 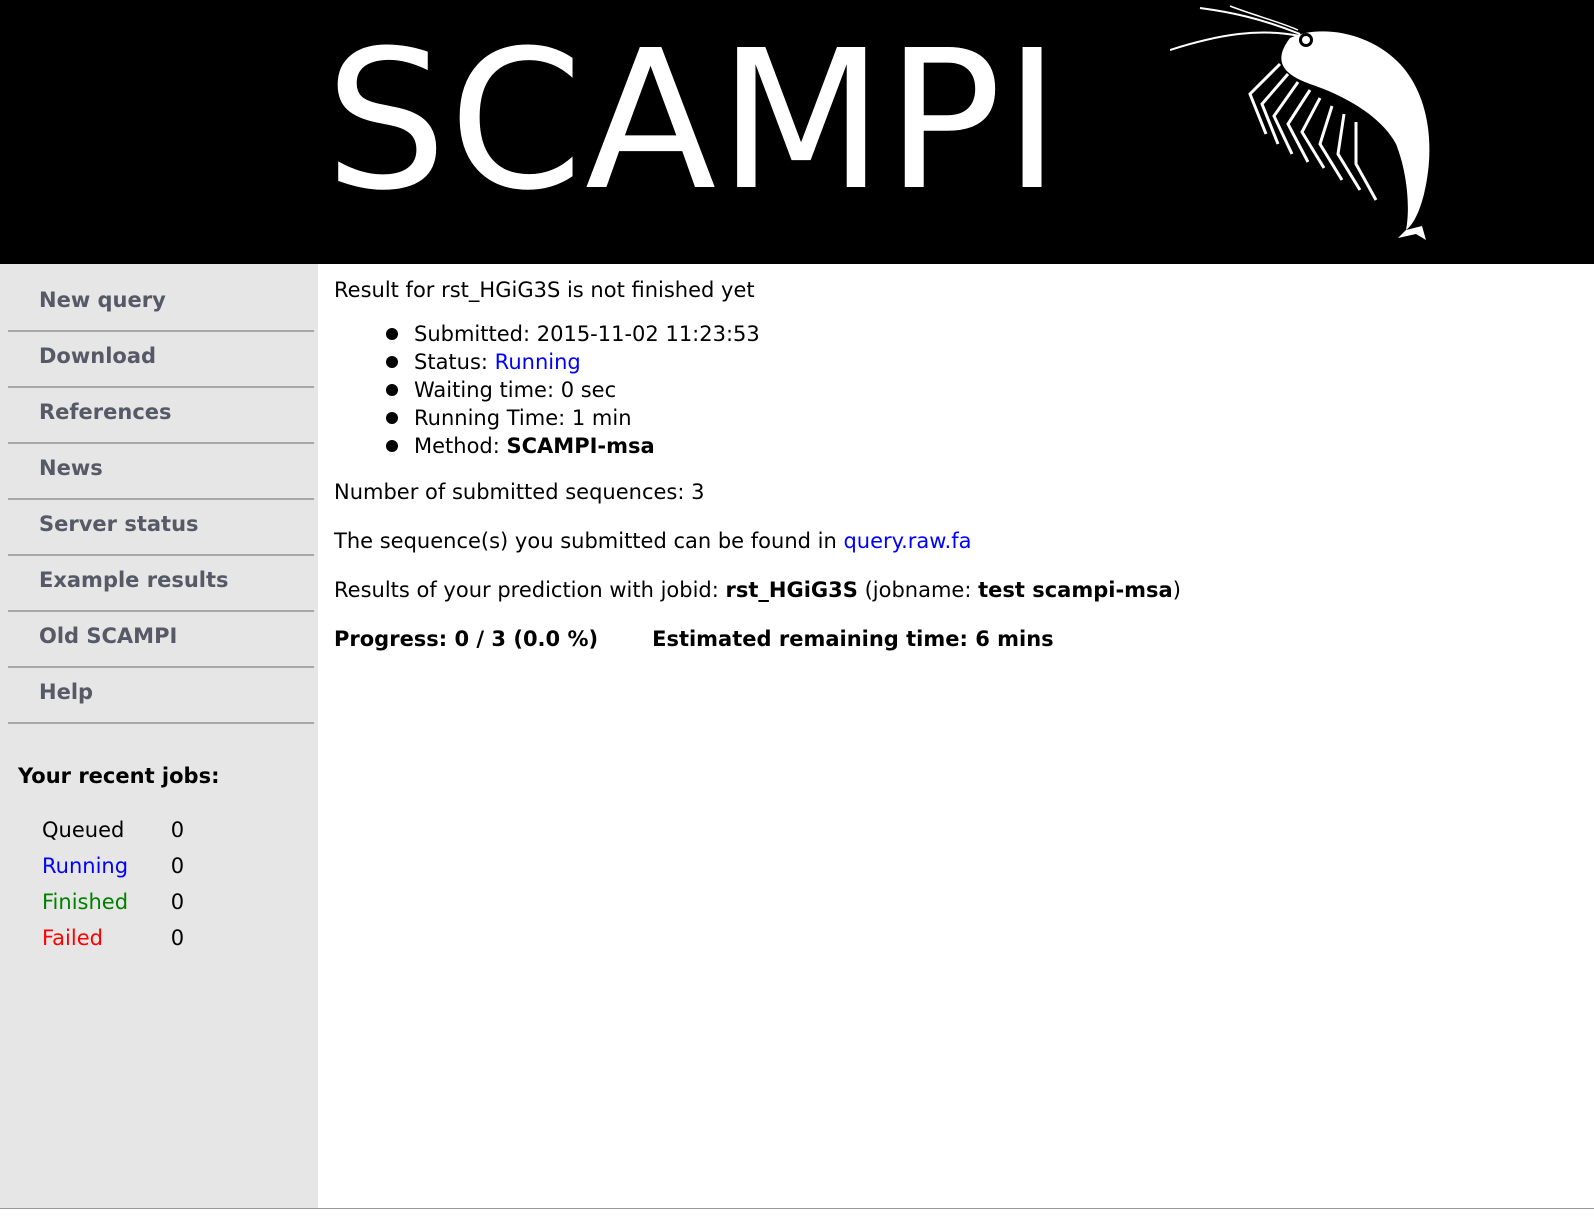 I want to click on detail-submitted: Submitted: 2015-11-02 11:23:53, so click(x=547, y=334).